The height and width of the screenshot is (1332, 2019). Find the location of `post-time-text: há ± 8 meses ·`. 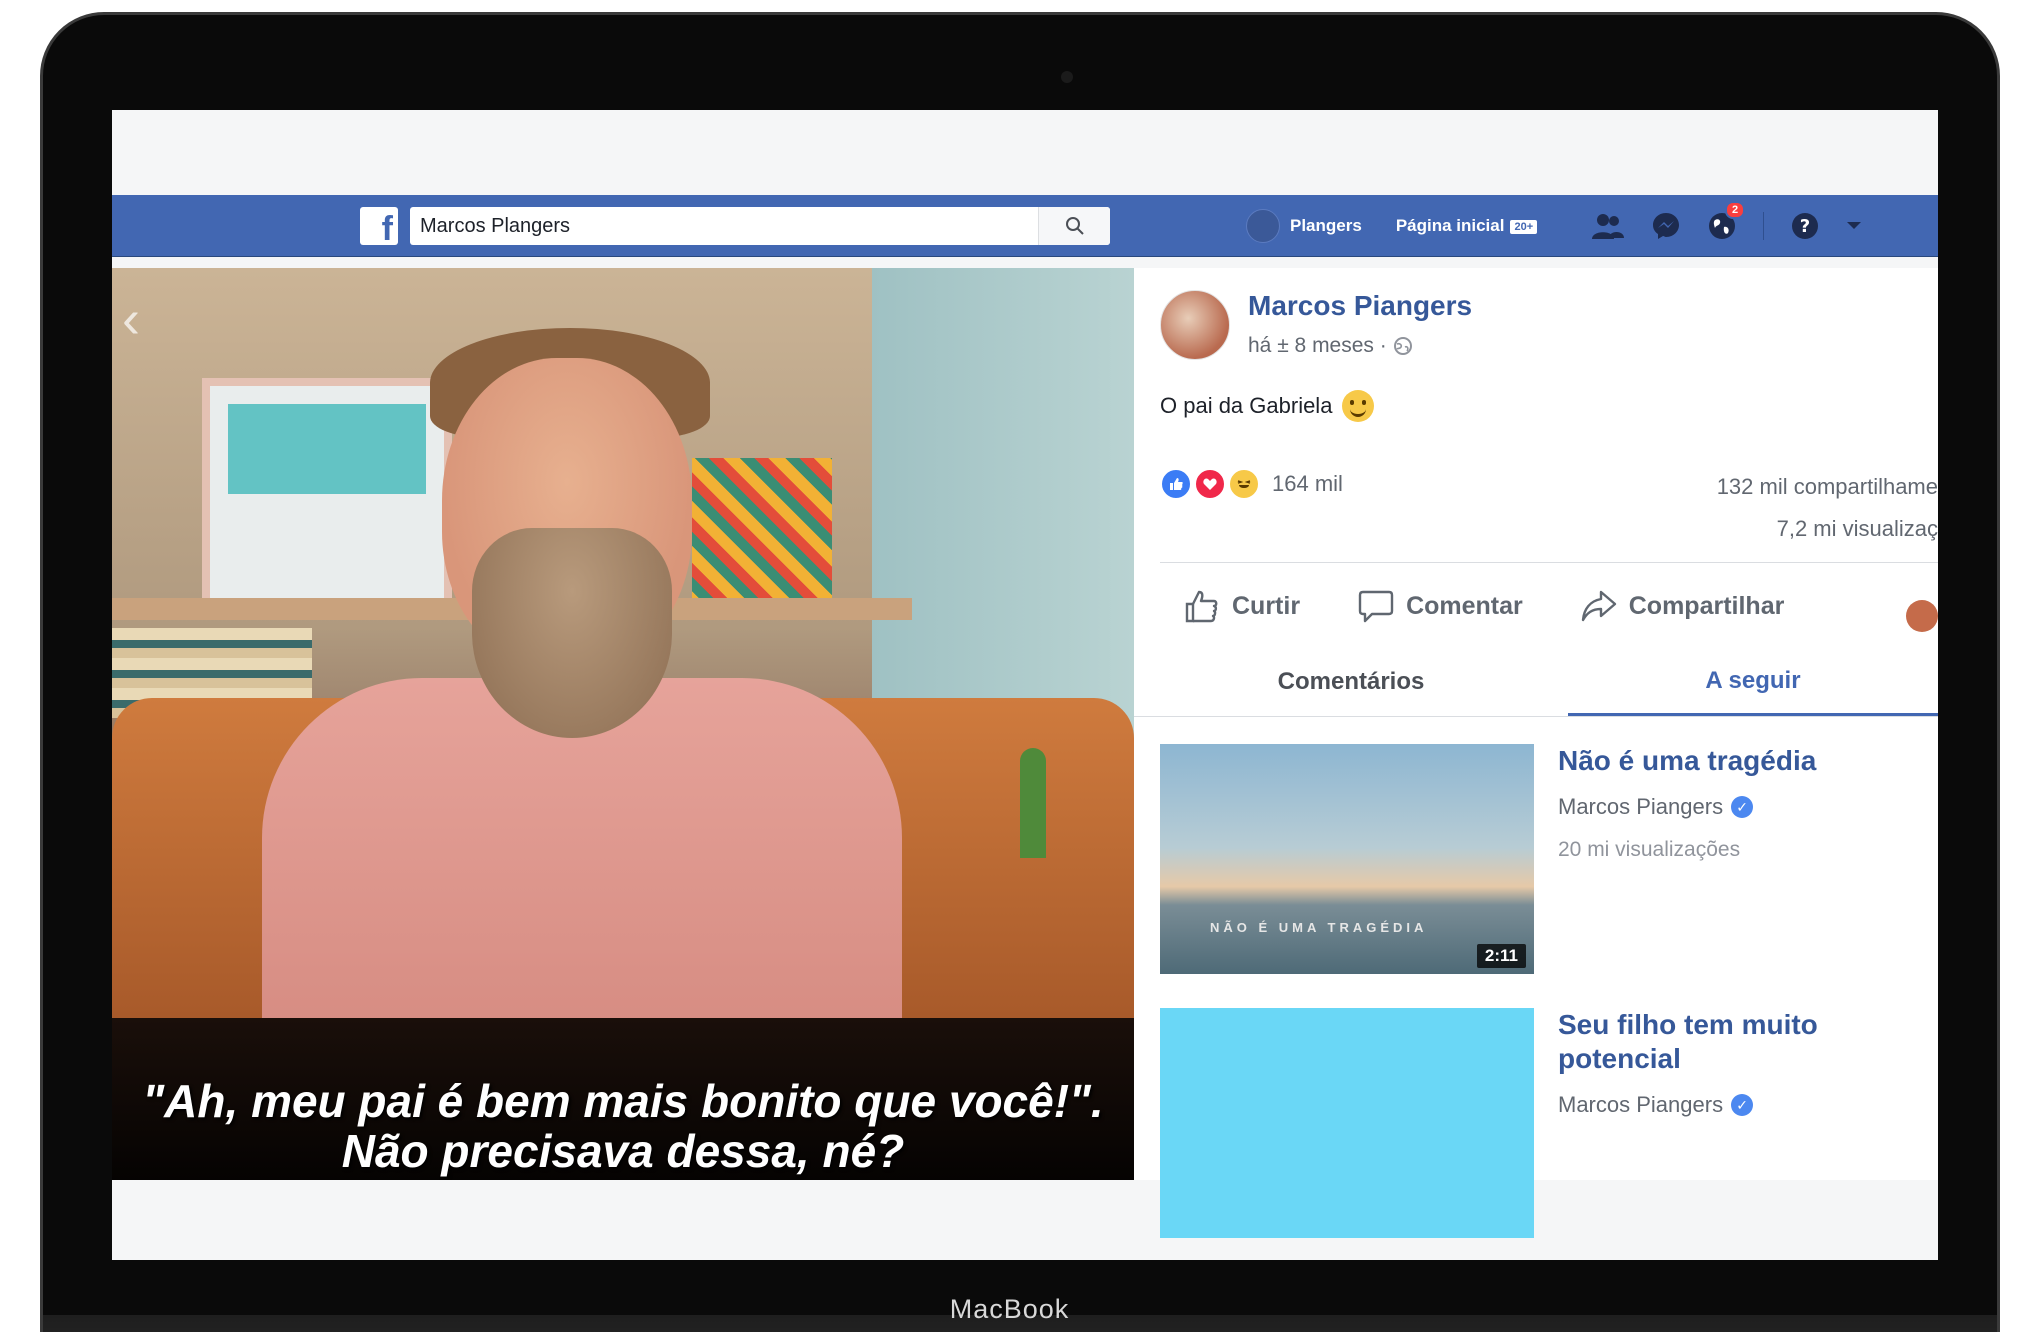

post-time-text: há ± 8 meses · is located at coordinates (1317, 346).